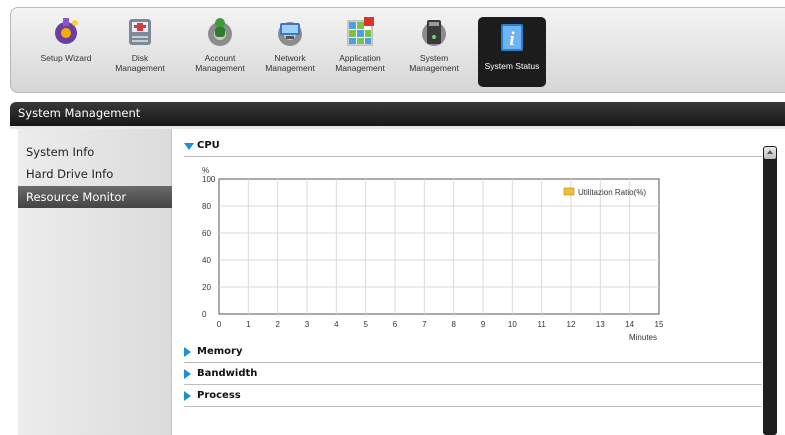 This screenshot has width=785, height=435. What do you see at coordinates (643, 337) in the screenshot?
I see `x-axis-label: Minutes` at bounding box center [643, 337].